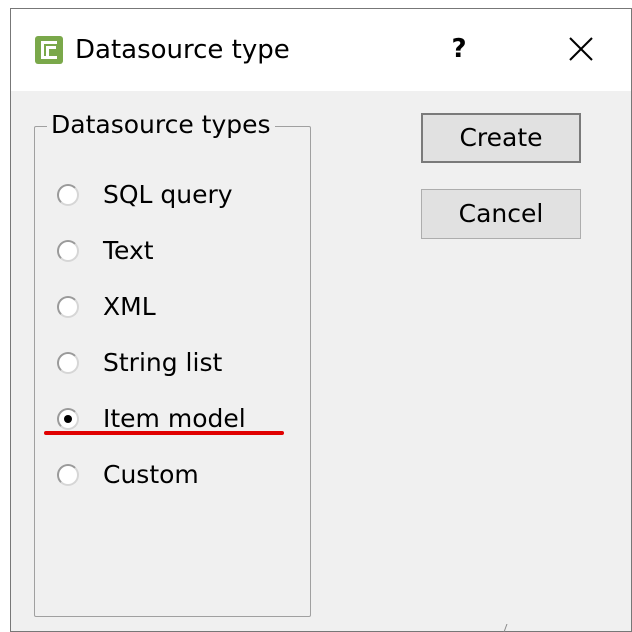 This screenshot has height=632, width=632. I want to click on radio-string-list: String list, so click(139, 363).